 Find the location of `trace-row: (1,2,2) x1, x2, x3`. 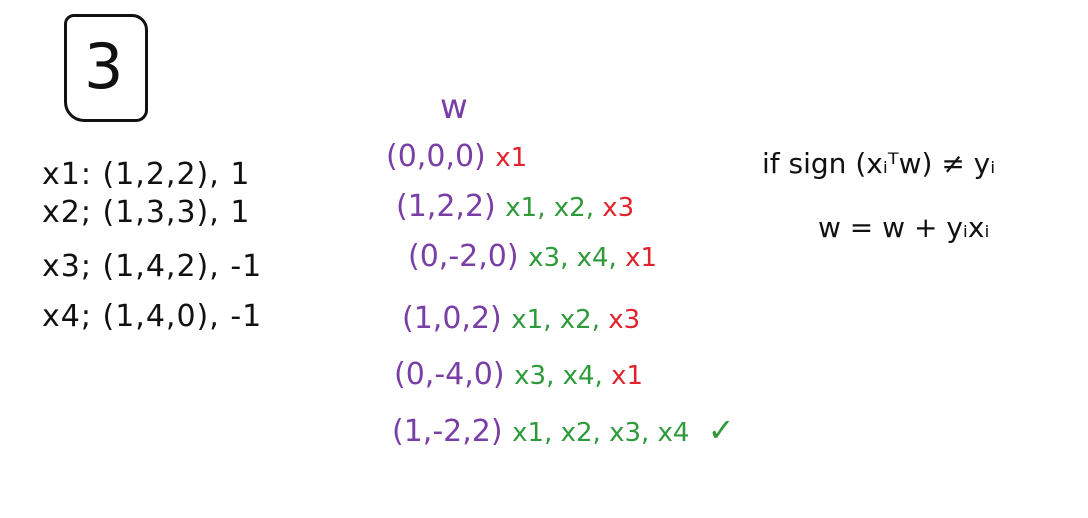

trace-row: (1,2,2) x1, x2, x3 is located at coordinates (515, 206).